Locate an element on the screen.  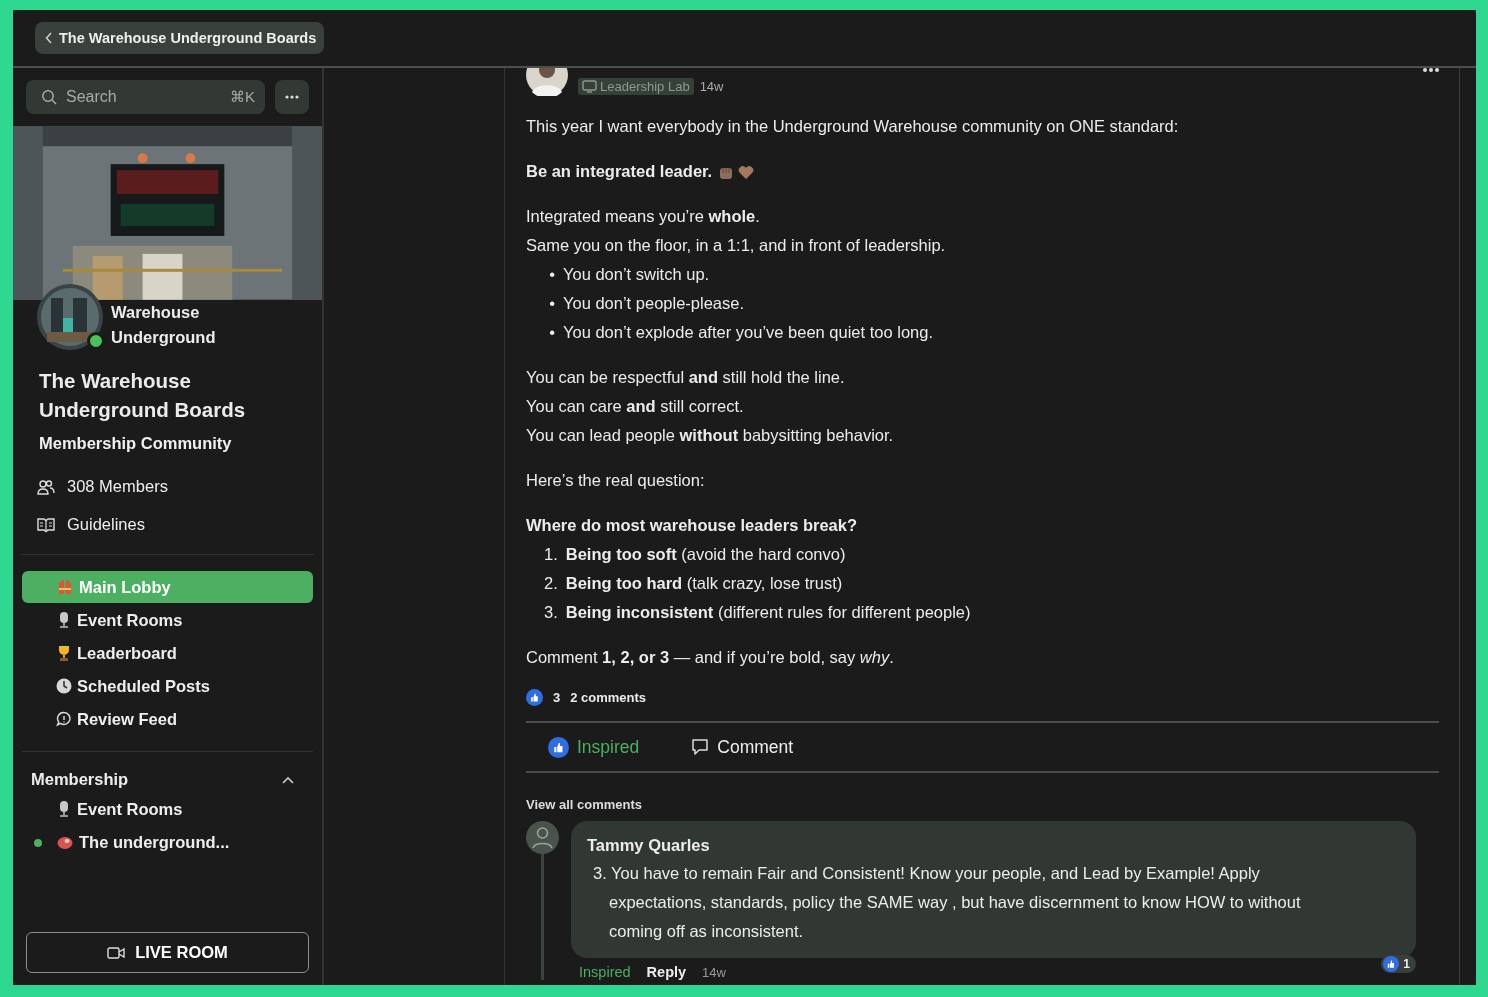
post-text: Here’s the real question: is located at coordinates (616, 480).